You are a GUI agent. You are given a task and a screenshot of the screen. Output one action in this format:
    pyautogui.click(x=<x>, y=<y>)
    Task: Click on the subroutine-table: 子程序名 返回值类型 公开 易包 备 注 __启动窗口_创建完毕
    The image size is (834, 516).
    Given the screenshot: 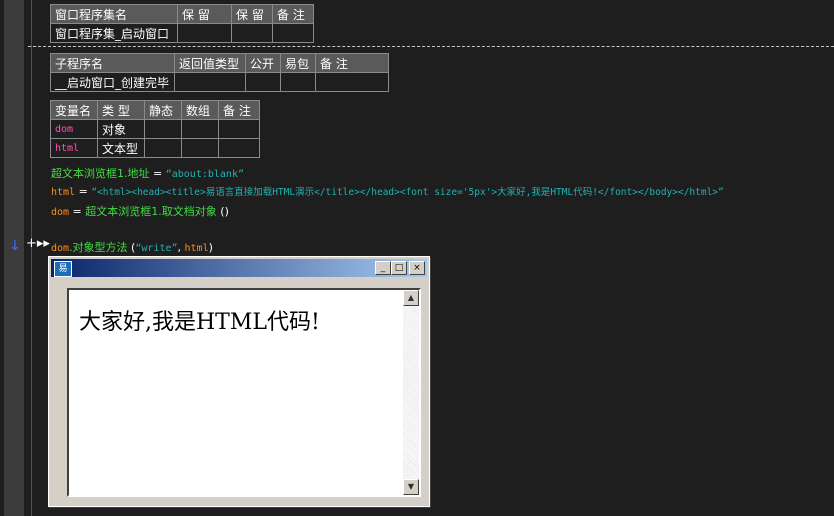 What is the action you would take?
    pyautogui.click(x=219, y=72)
    